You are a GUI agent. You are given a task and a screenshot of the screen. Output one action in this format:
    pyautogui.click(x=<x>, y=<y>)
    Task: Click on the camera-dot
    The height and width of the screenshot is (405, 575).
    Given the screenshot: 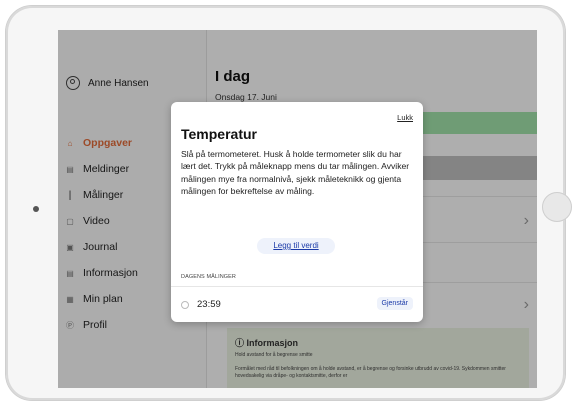 What is the action you would take?
    pyautogui.click(x=36, y=209)
    